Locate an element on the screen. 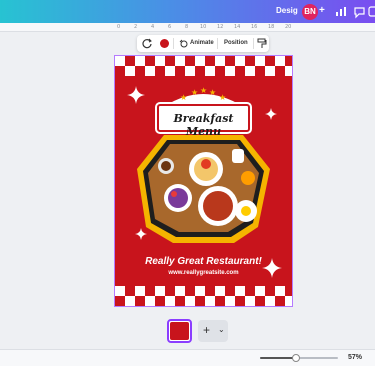  comment-icon is located at coordinates (359, 11).